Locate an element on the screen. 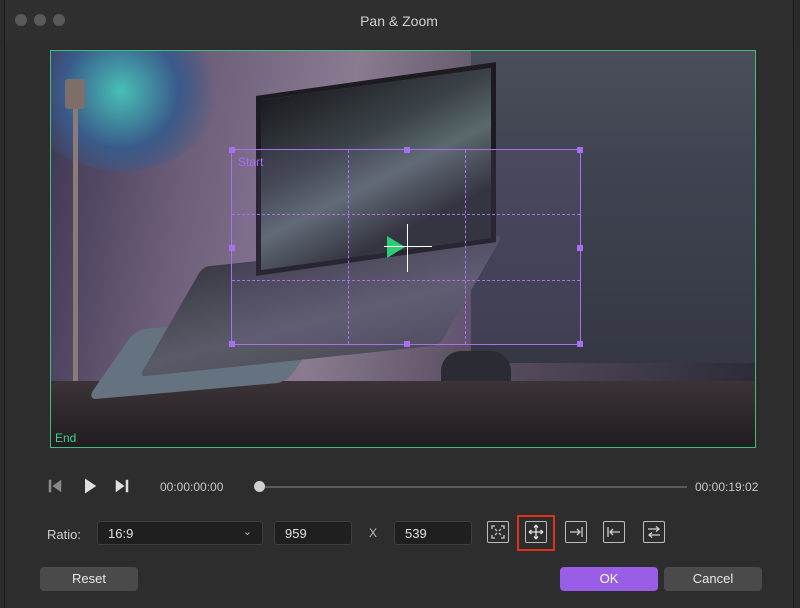 The width and height of the screenshot is (800, 608). arrow-to-left-icon is located at coordinates (613, 532).